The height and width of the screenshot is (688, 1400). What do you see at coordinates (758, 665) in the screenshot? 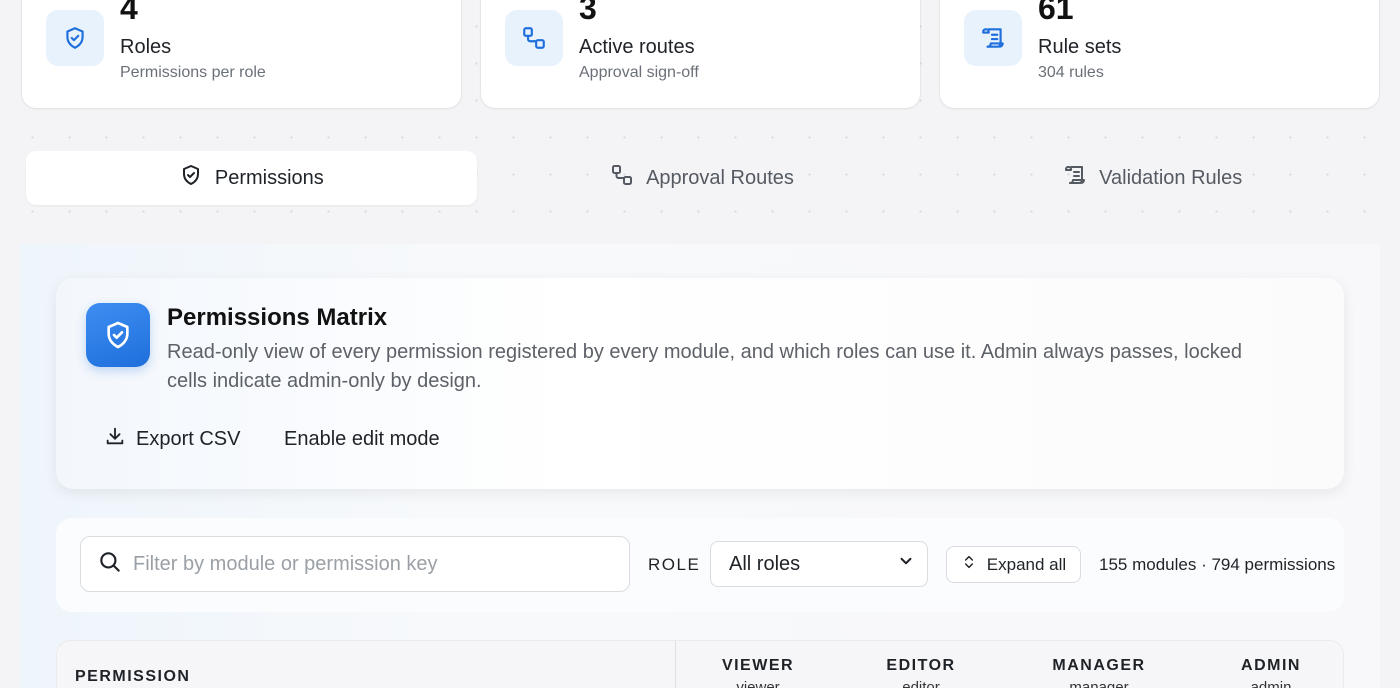
I see `role-column-name: VIEWER` at bounding box center [758, 665].